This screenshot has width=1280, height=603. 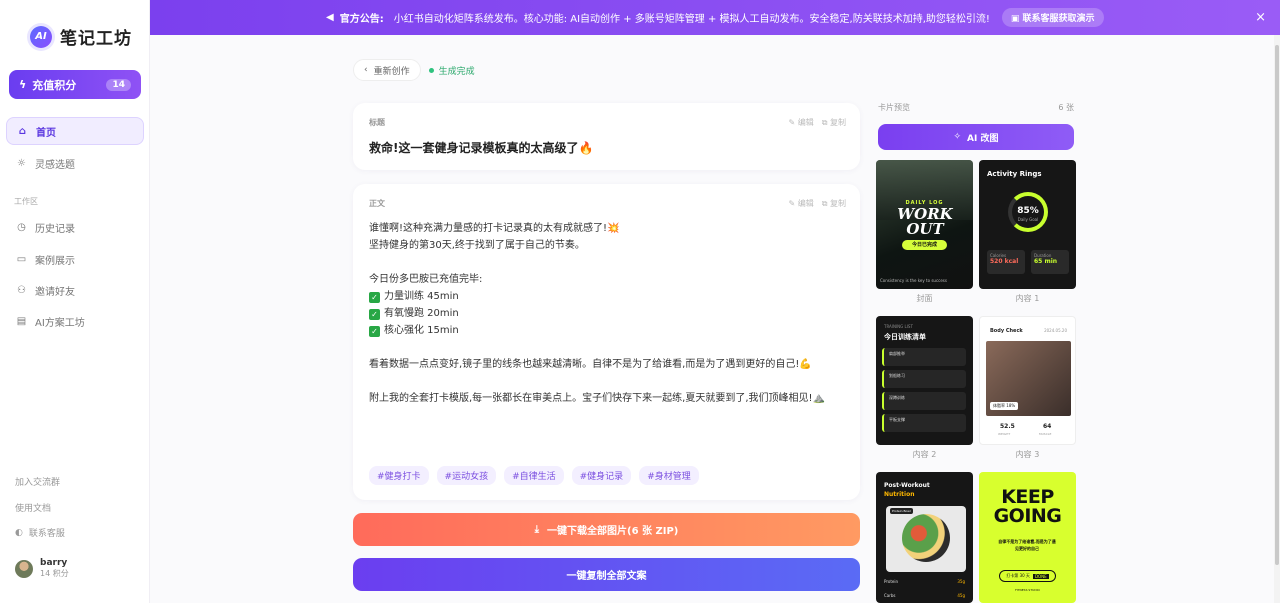 I want to click on lightning-icon: ϟ, so click(x=23, y=84).